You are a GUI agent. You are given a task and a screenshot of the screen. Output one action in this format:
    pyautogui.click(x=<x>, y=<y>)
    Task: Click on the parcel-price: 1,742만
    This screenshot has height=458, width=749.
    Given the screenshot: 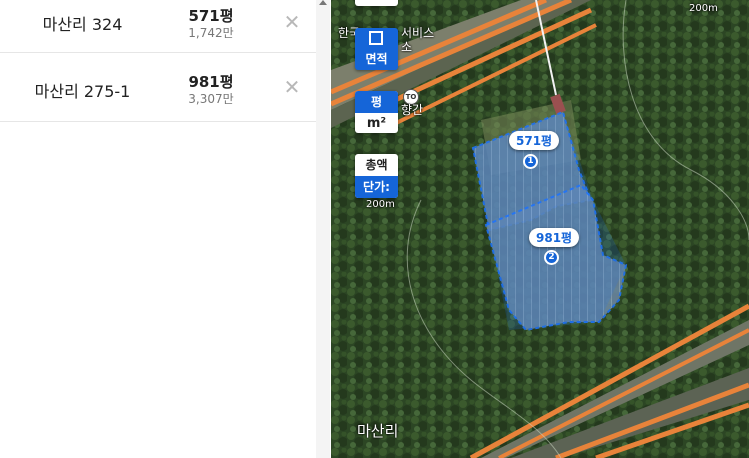 What is the action you would take?
    pyautogui.click(x=211, y=33)
    